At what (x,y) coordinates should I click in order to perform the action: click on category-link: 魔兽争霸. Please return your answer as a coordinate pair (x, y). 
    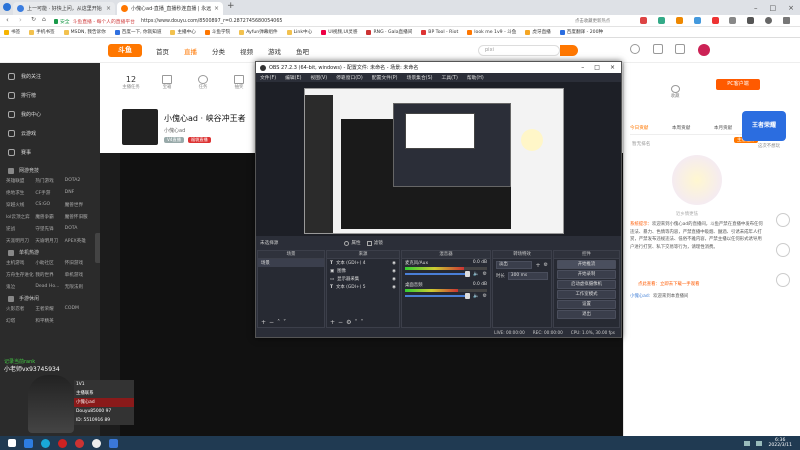
    Looking at the image, I should click on (49, 217).